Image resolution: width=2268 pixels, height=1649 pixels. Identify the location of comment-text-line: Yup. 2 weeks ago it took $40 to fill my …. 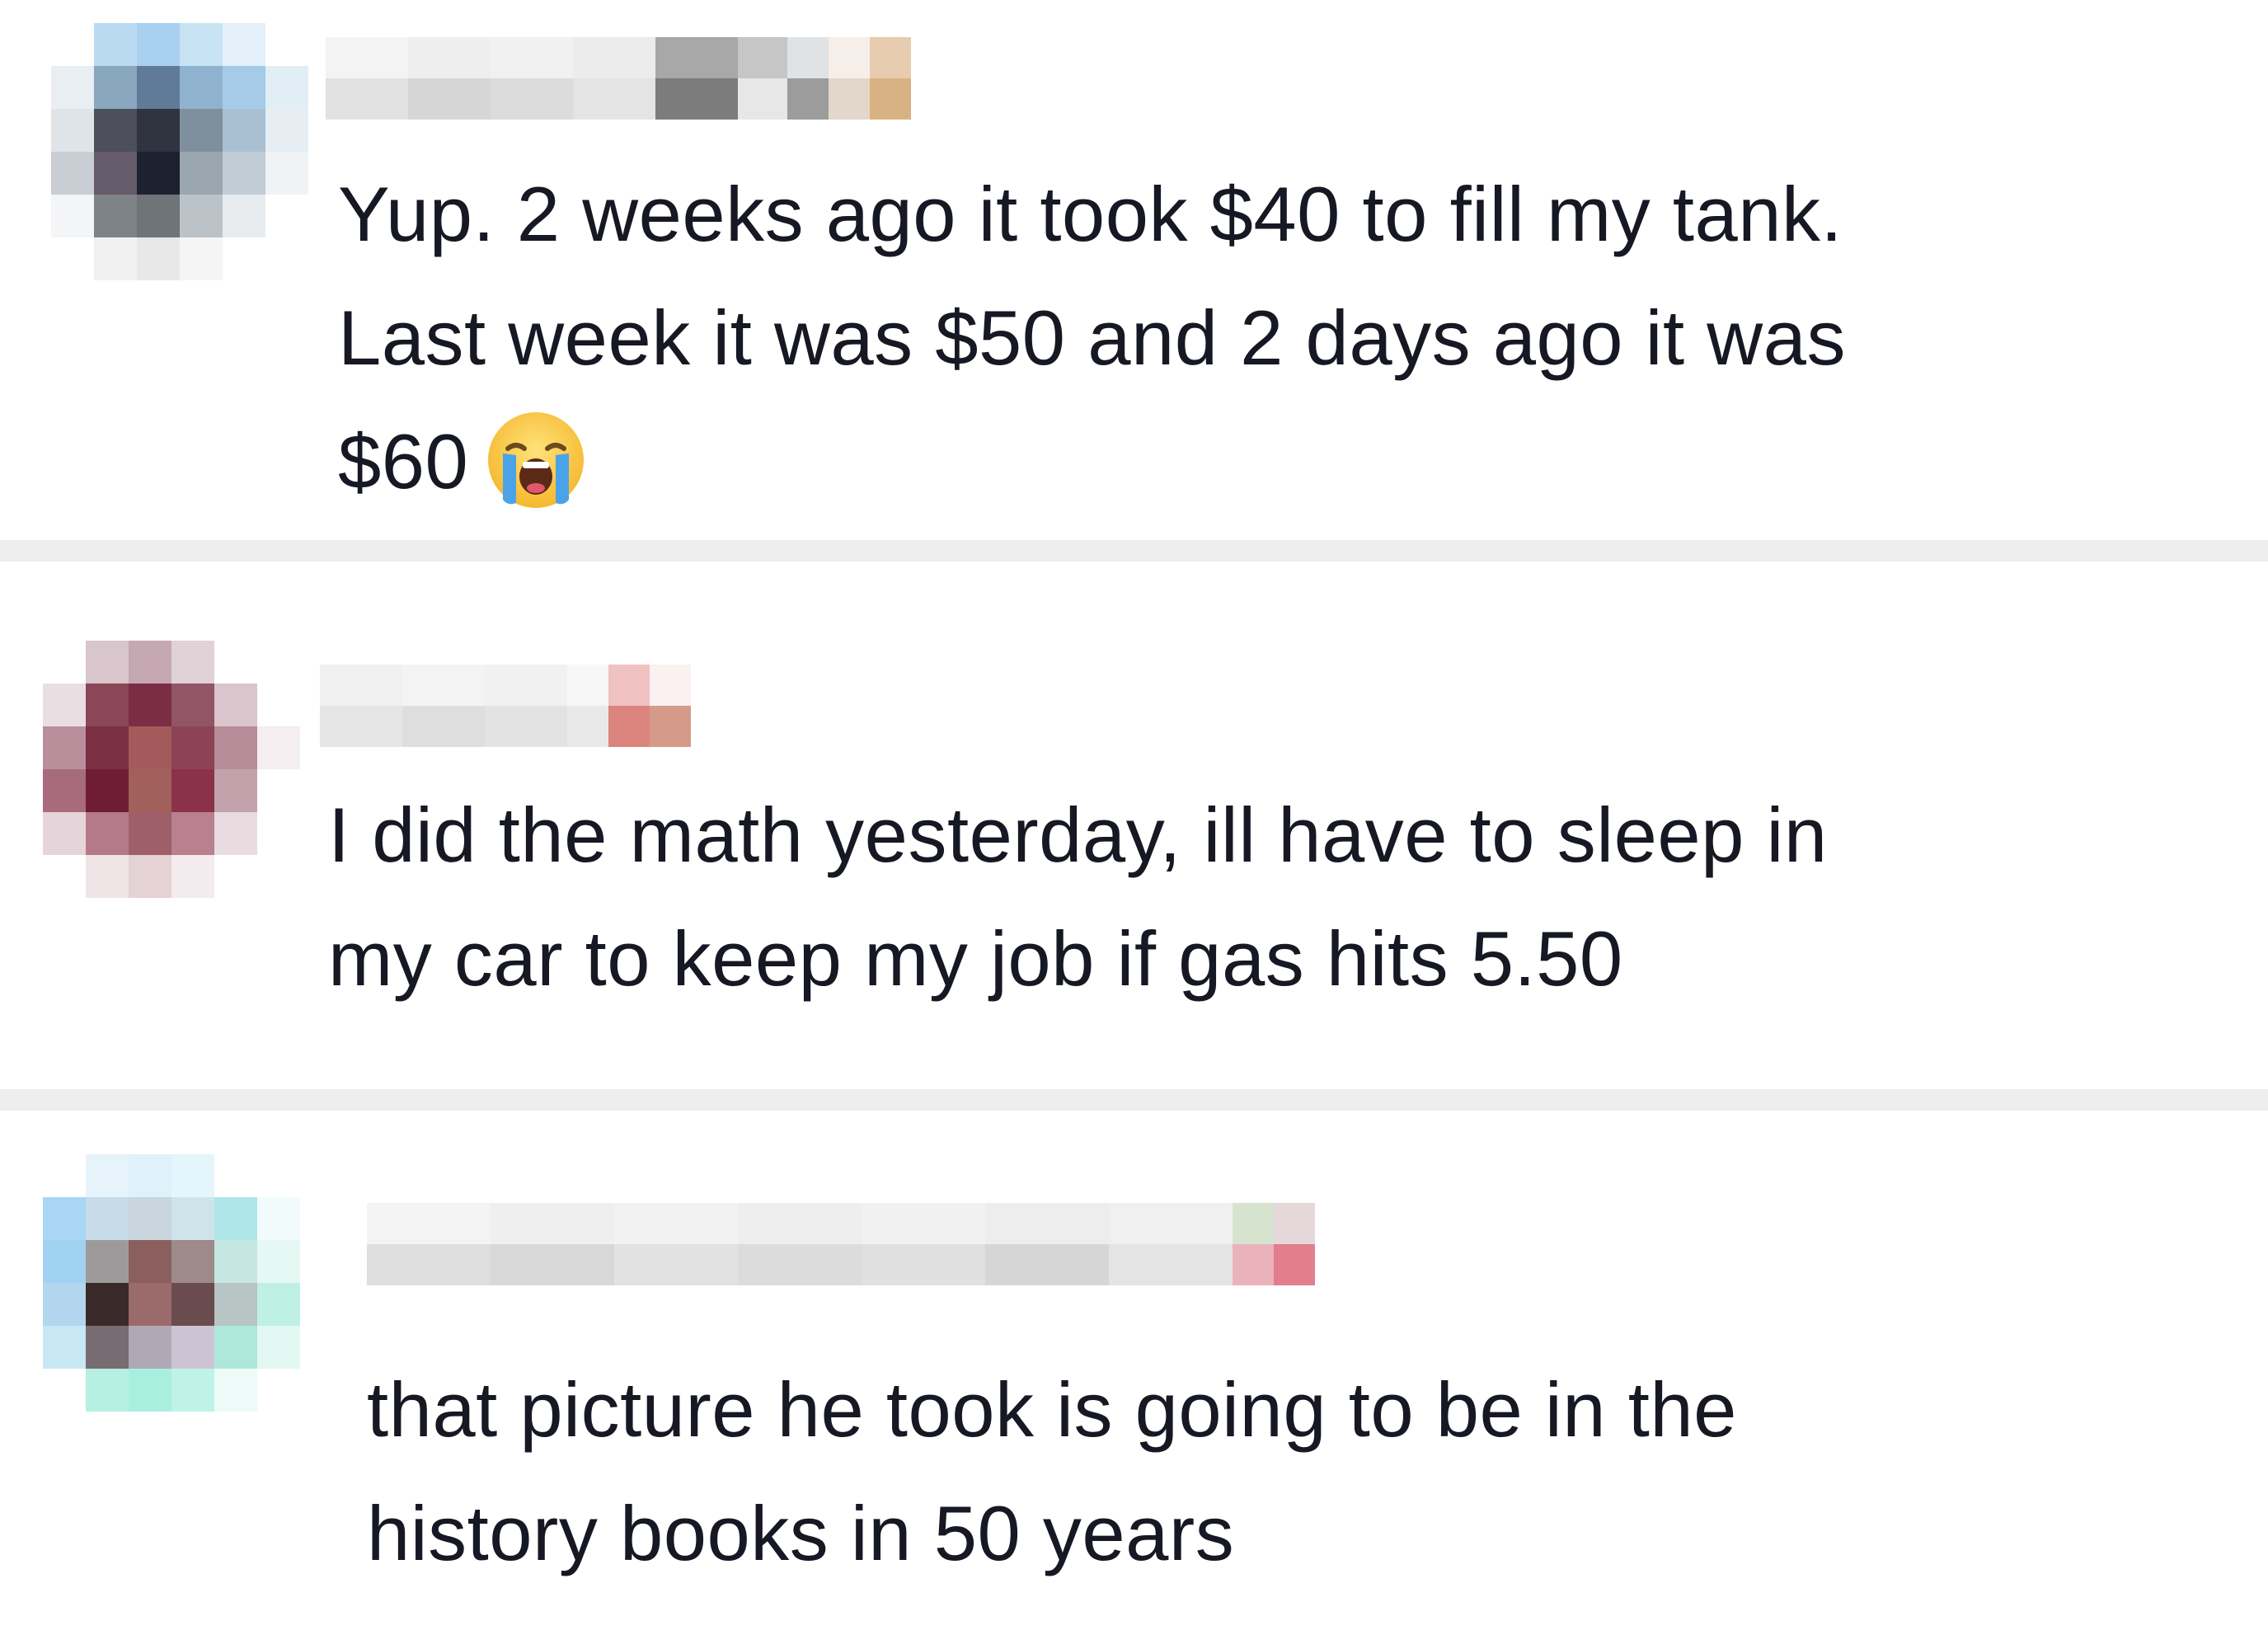
(1090, 214).